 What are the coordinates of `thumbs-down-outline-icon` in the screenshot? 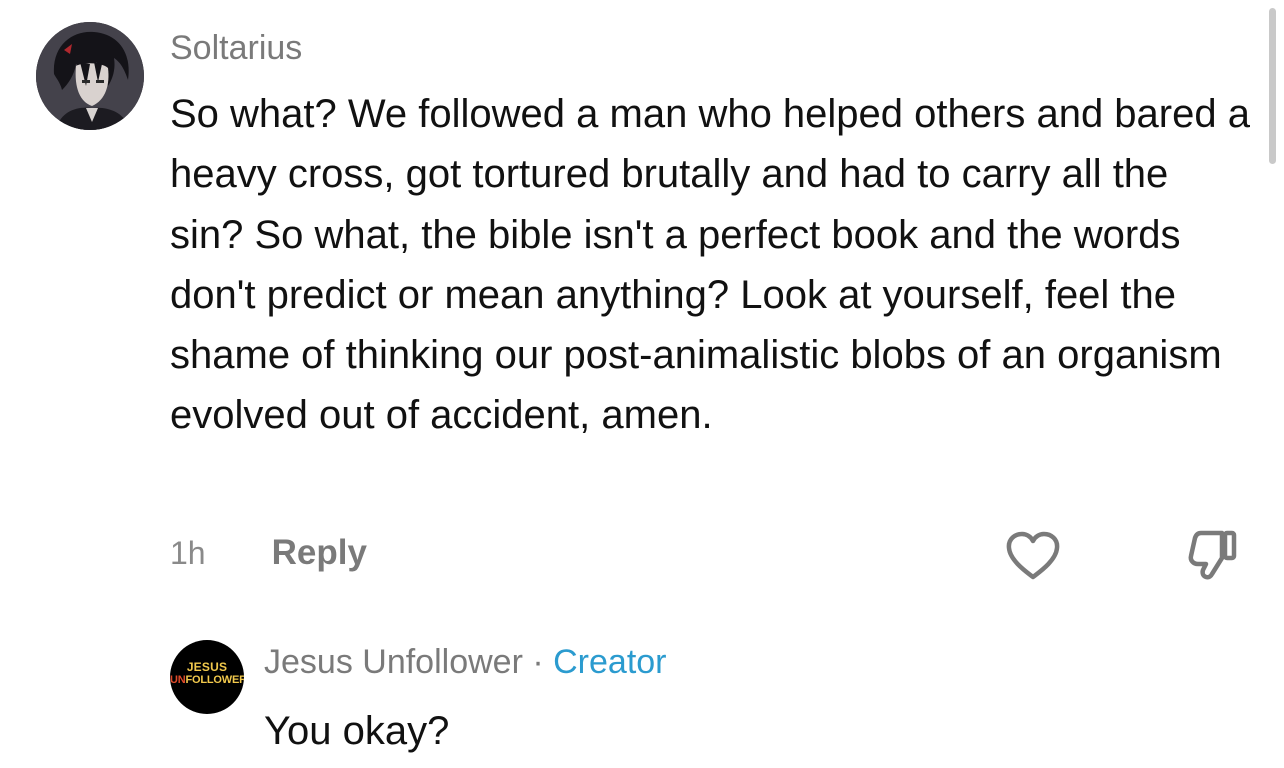 It's located at (1212, 555).